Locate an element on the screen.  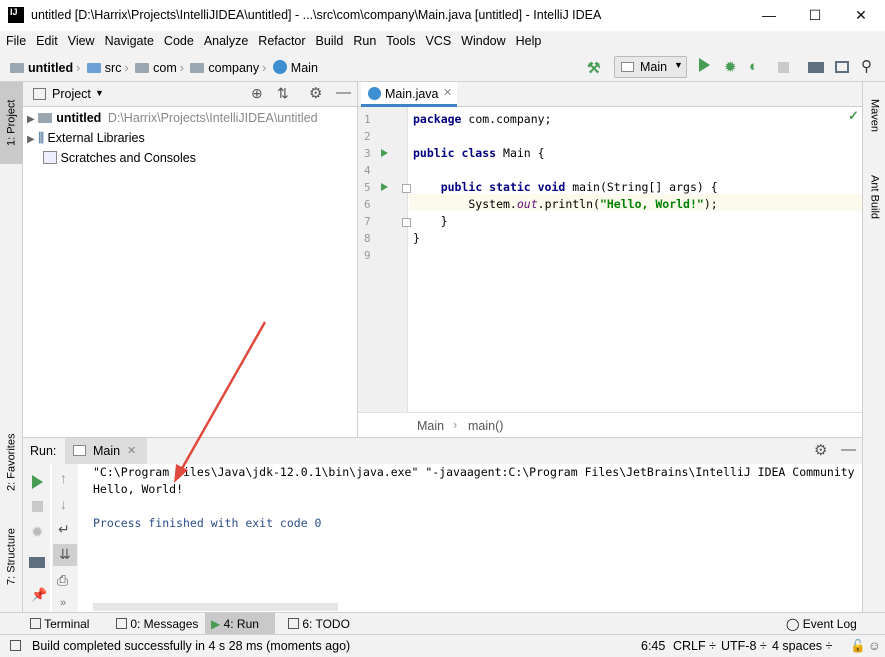
breadcrumb-company: company is located at coordinates (233, 68).